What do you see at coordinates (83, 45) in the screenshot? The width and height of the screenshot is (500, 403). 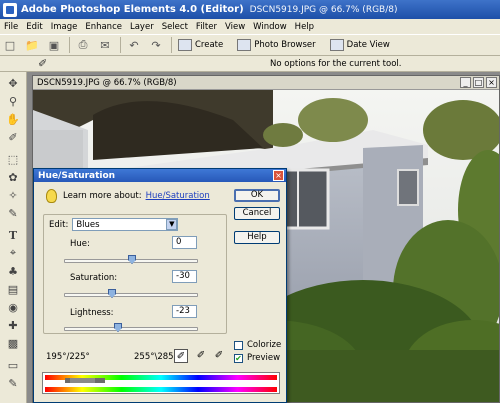 I see `print-icon: ⎙` at bounding box center [83, 45].